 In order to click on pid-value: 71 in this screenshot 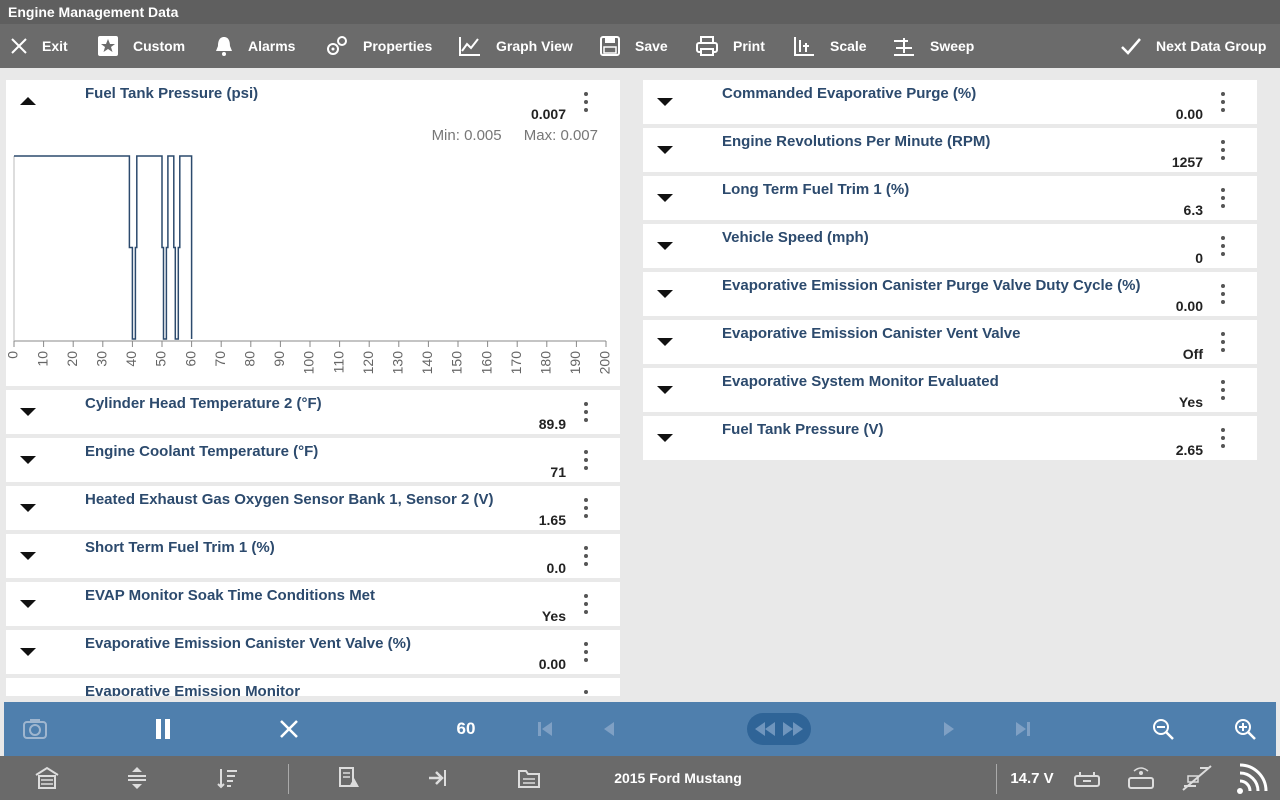, I will do `click(558, 472)`.